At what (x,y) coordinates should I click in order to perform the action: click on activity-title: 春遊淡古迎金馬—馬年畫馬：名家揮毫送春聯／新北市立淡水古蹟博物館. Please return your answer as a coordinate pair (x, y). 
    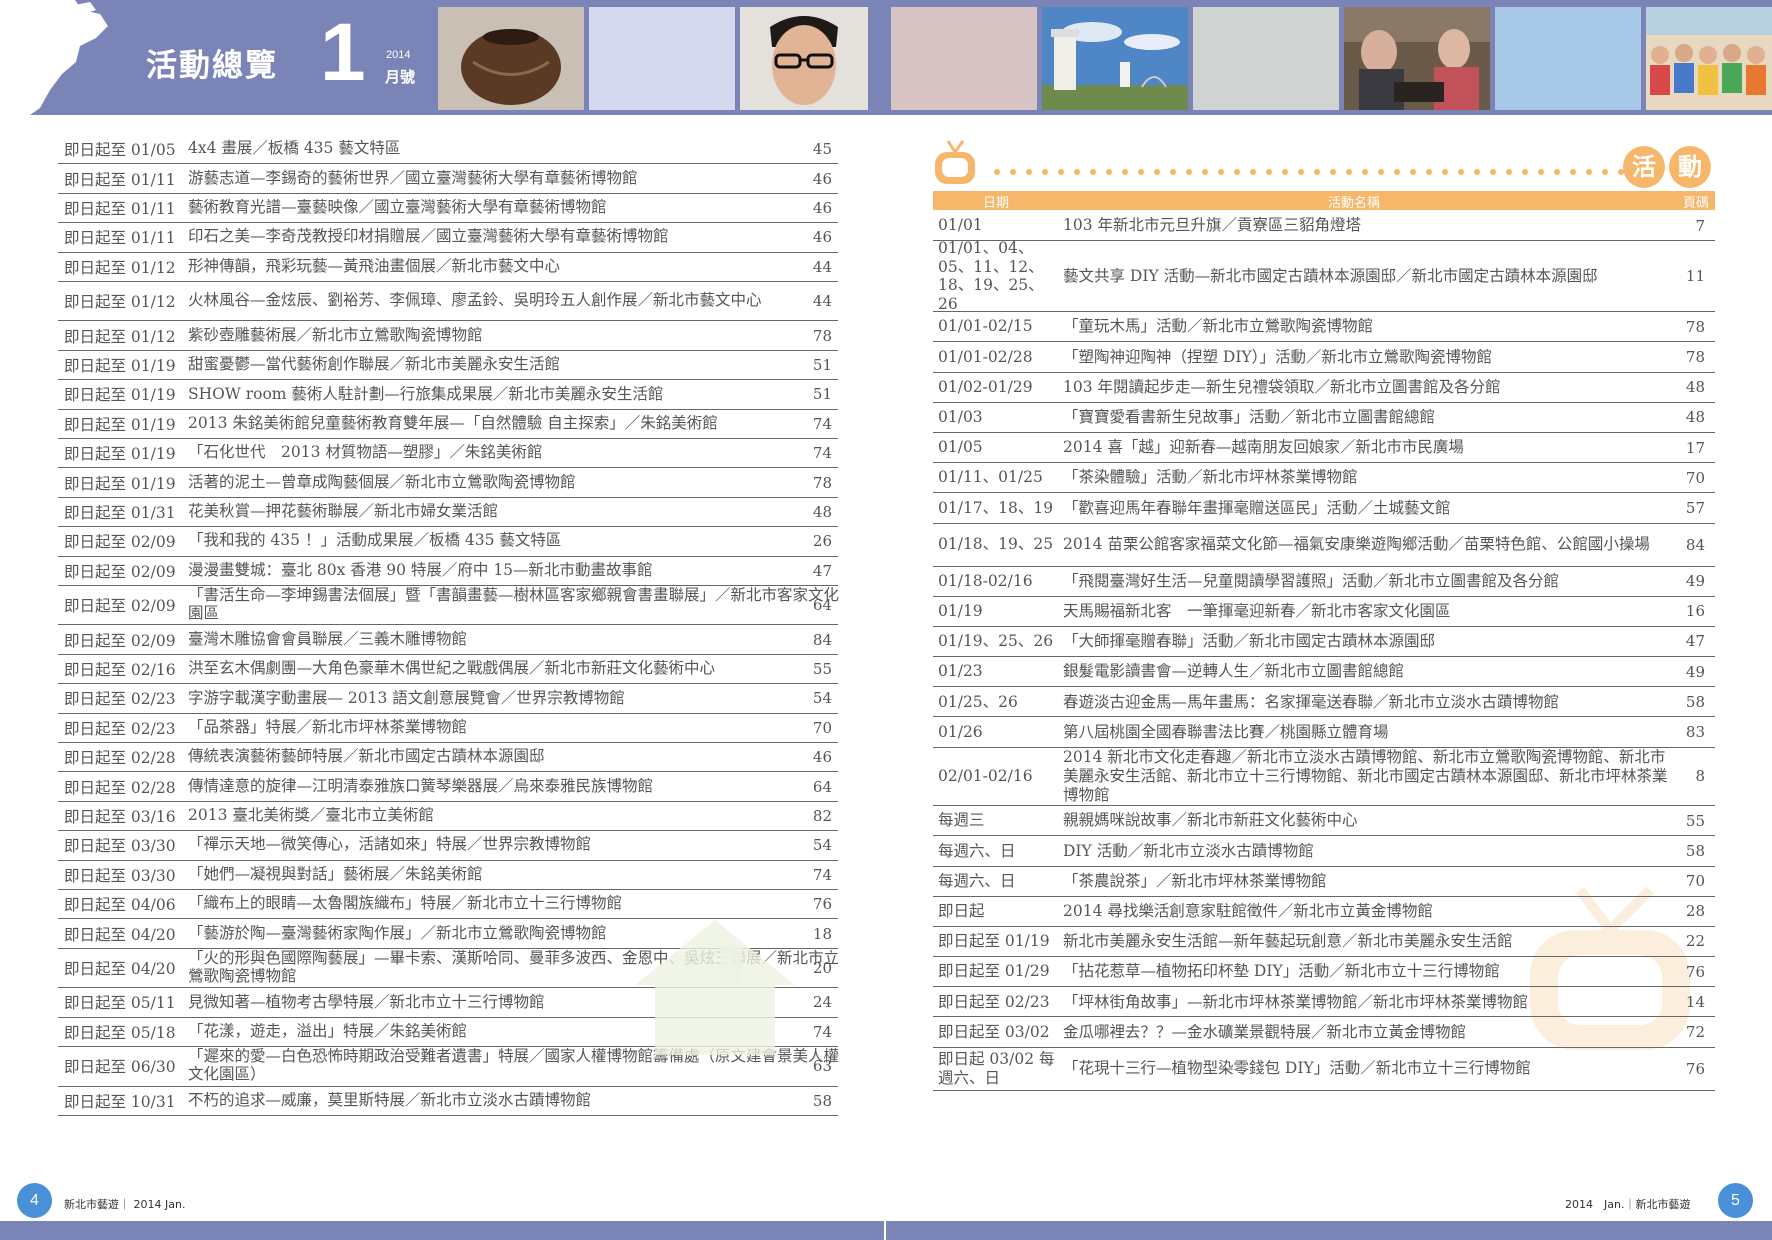
    Looking at the image, I should click on (1311, 701).